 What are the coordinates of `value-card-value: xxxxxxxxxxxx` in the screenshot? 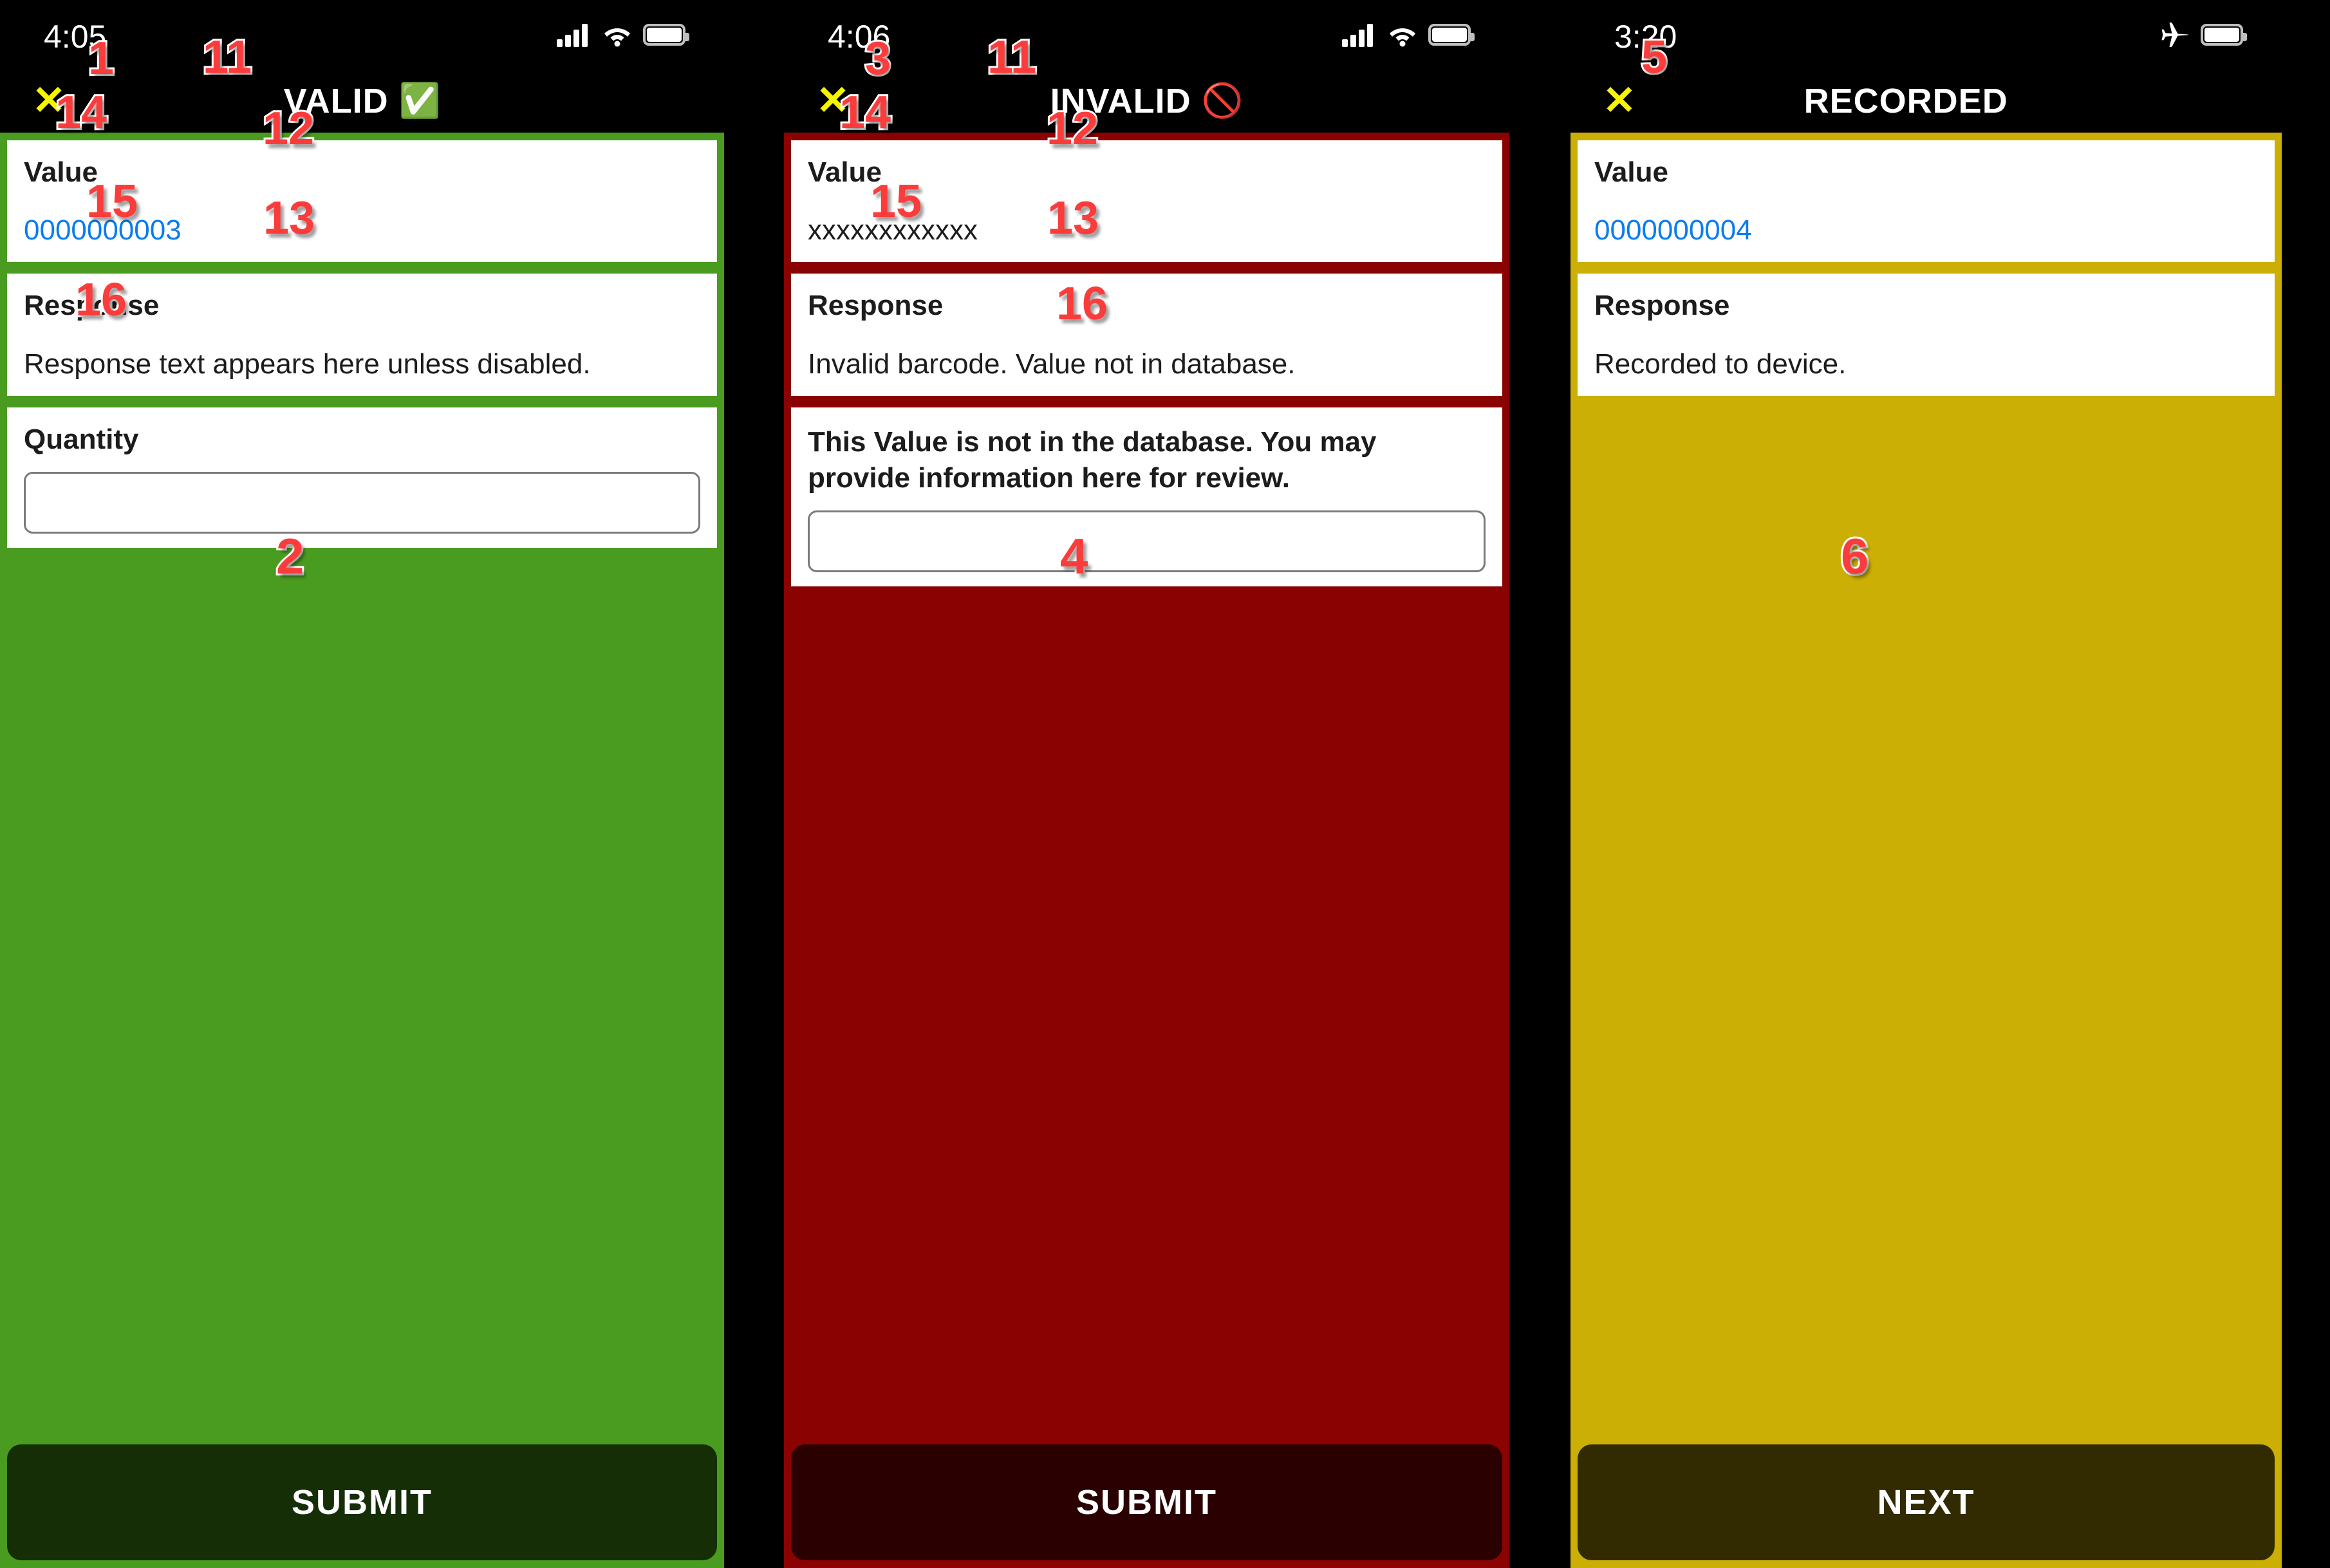 It's located at (893, 230).